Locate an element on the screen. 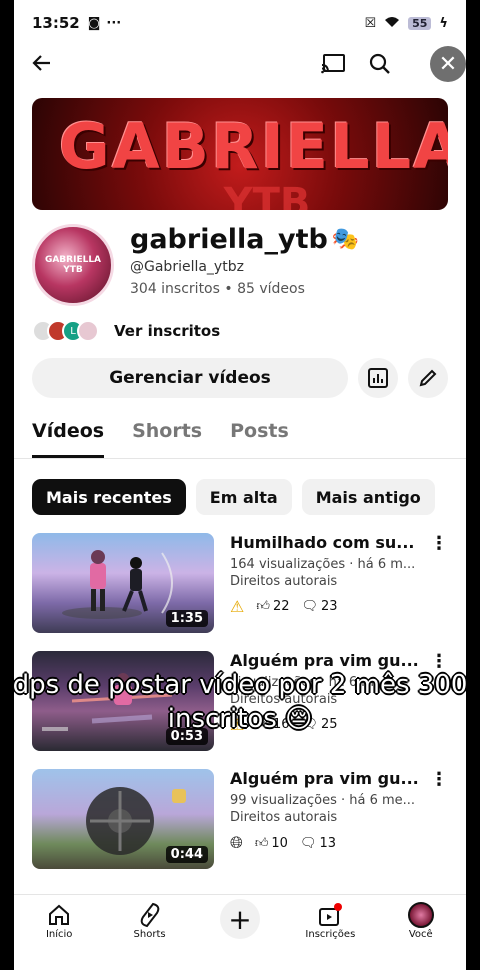  nav-you: Você is located at coordinates (421, 917).